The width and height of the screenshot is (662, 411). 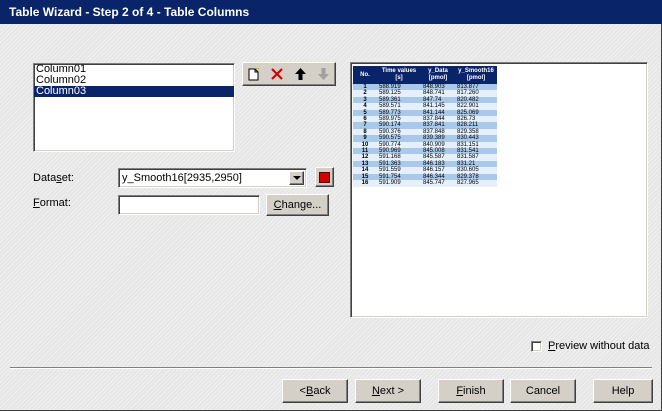 I want to click on arrow-up-icon, so click(x=301, y=74).